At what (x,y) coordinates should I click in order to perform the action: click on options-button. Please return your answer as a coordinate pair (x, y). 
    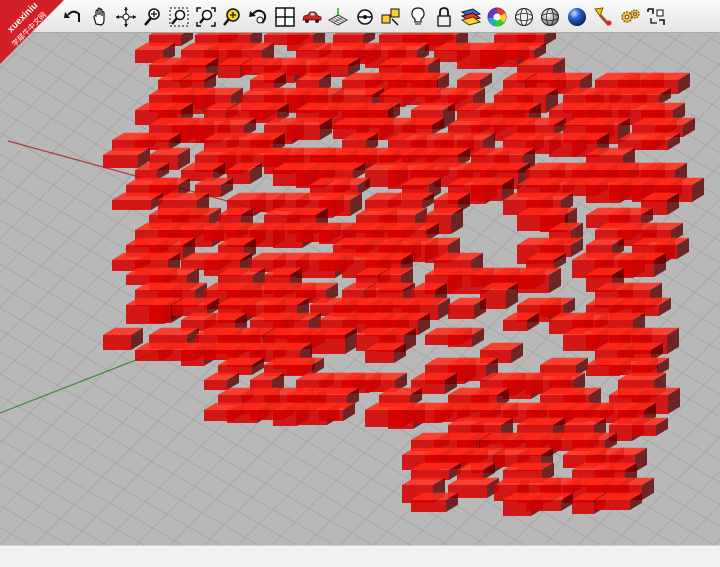
    Looking at the image, I should click on (630, 17).